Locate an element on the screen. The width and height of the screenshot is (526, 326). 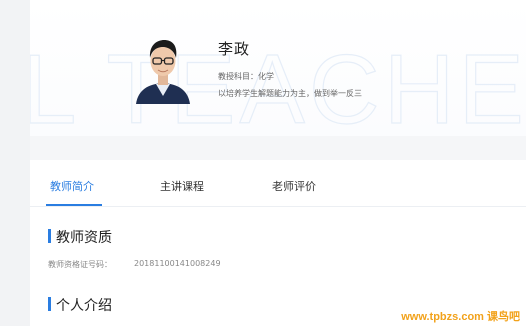
tab-teacher-intro: 教师简介 is located at coordinates (72, 186).